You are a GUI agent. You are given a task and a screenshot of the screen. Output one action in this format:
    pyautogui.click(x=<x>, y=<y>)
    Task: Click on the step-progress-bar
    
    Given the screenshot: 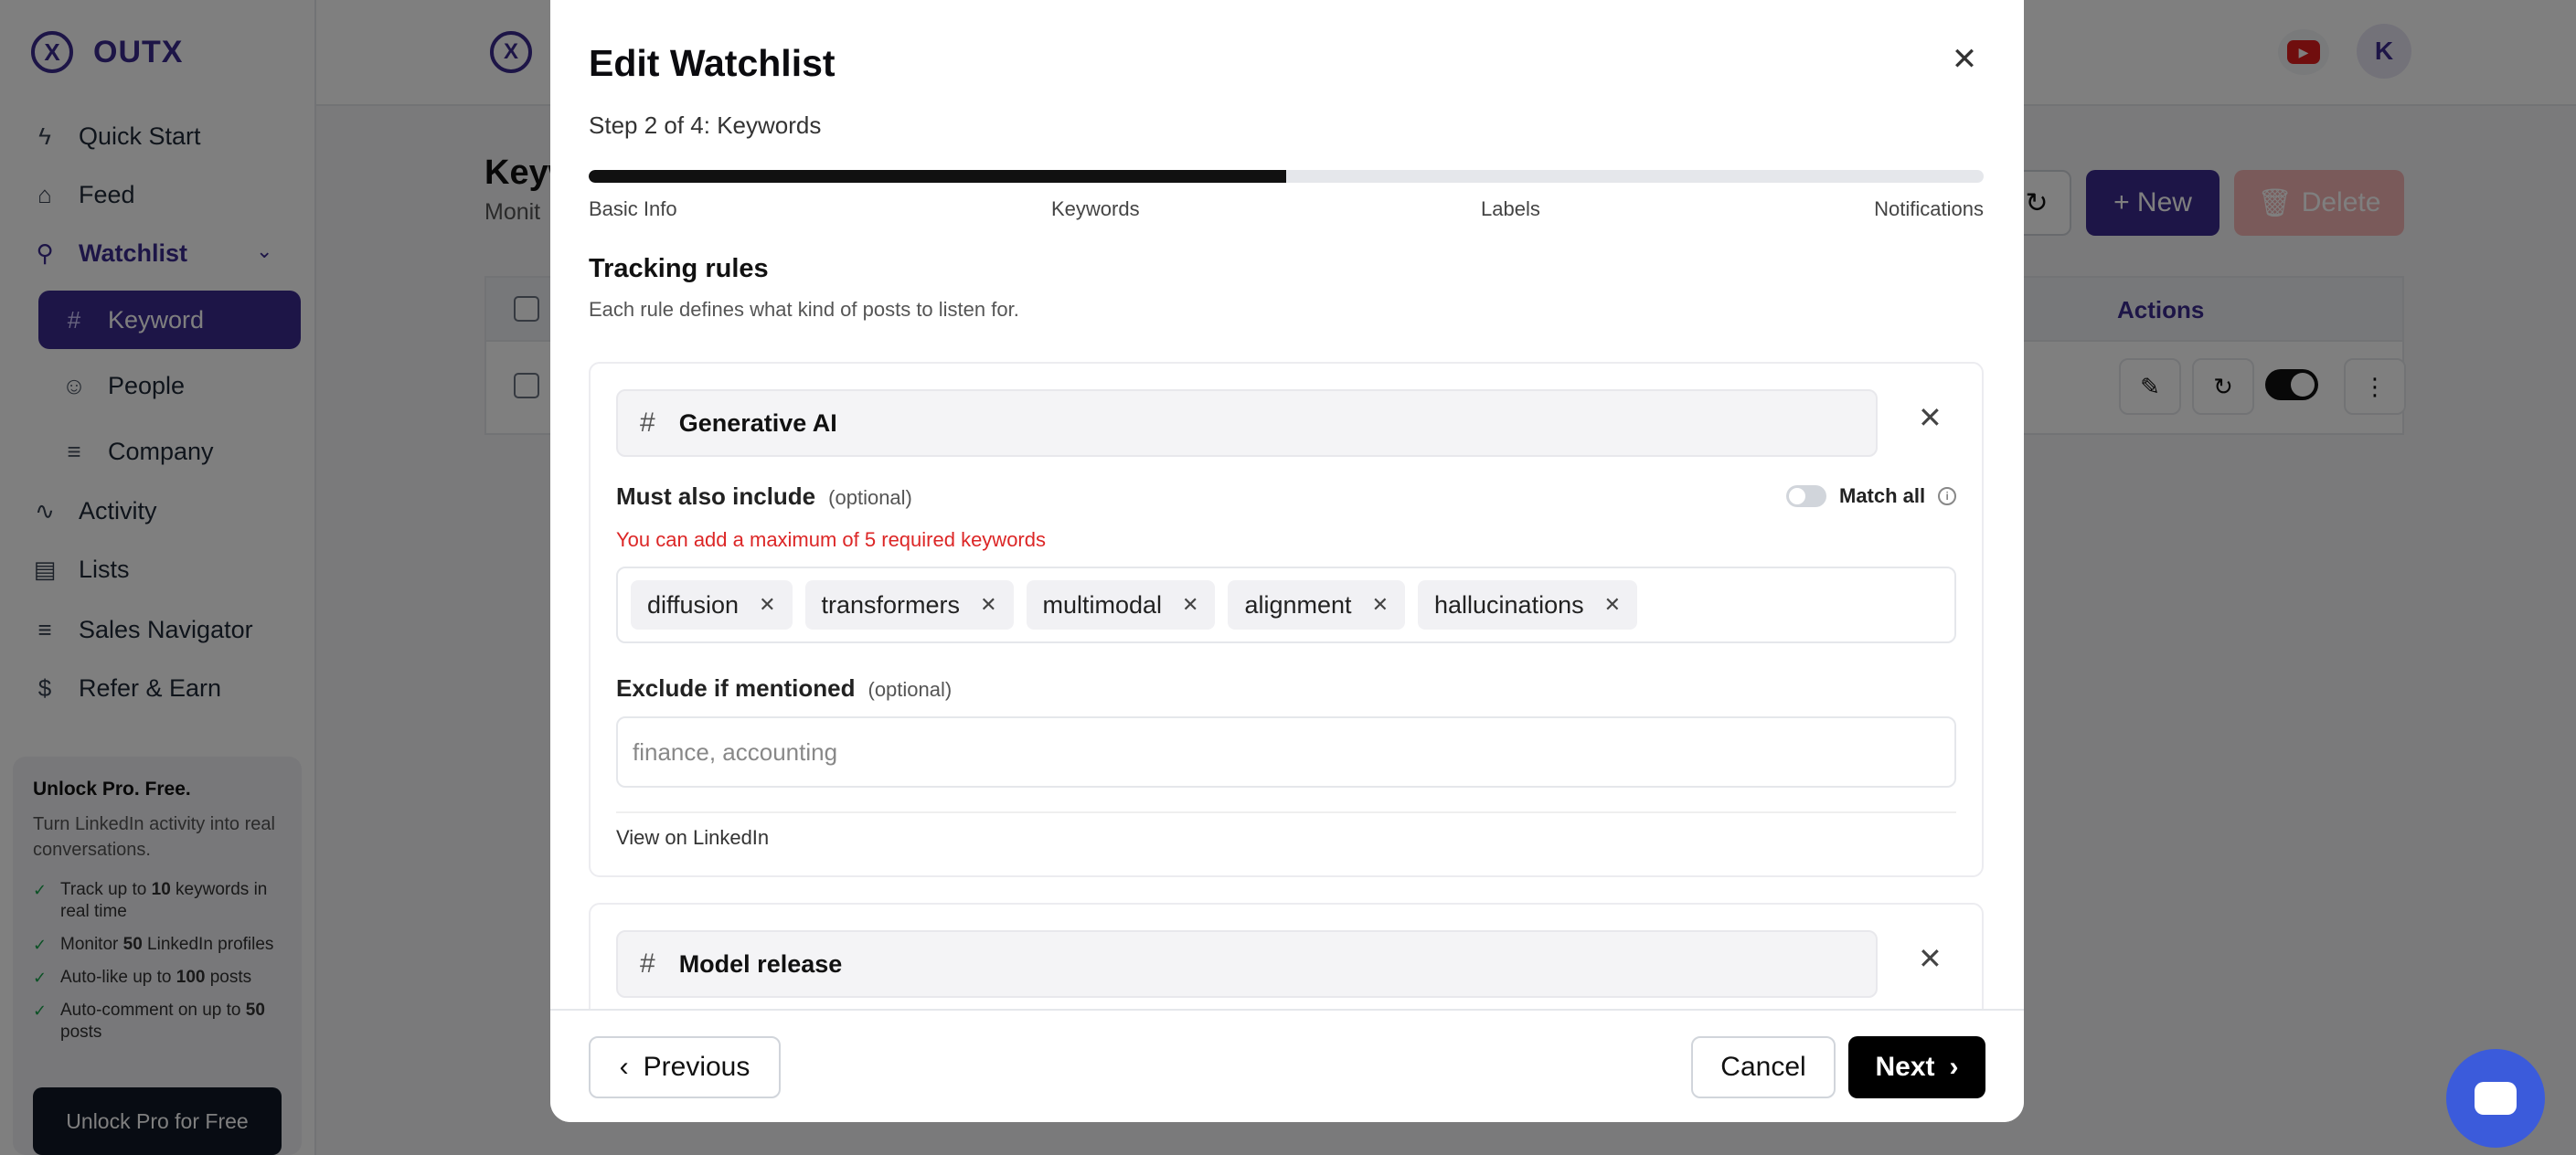 What is the action you would take?
    pyautogui.click(x=1286, y=176)
    